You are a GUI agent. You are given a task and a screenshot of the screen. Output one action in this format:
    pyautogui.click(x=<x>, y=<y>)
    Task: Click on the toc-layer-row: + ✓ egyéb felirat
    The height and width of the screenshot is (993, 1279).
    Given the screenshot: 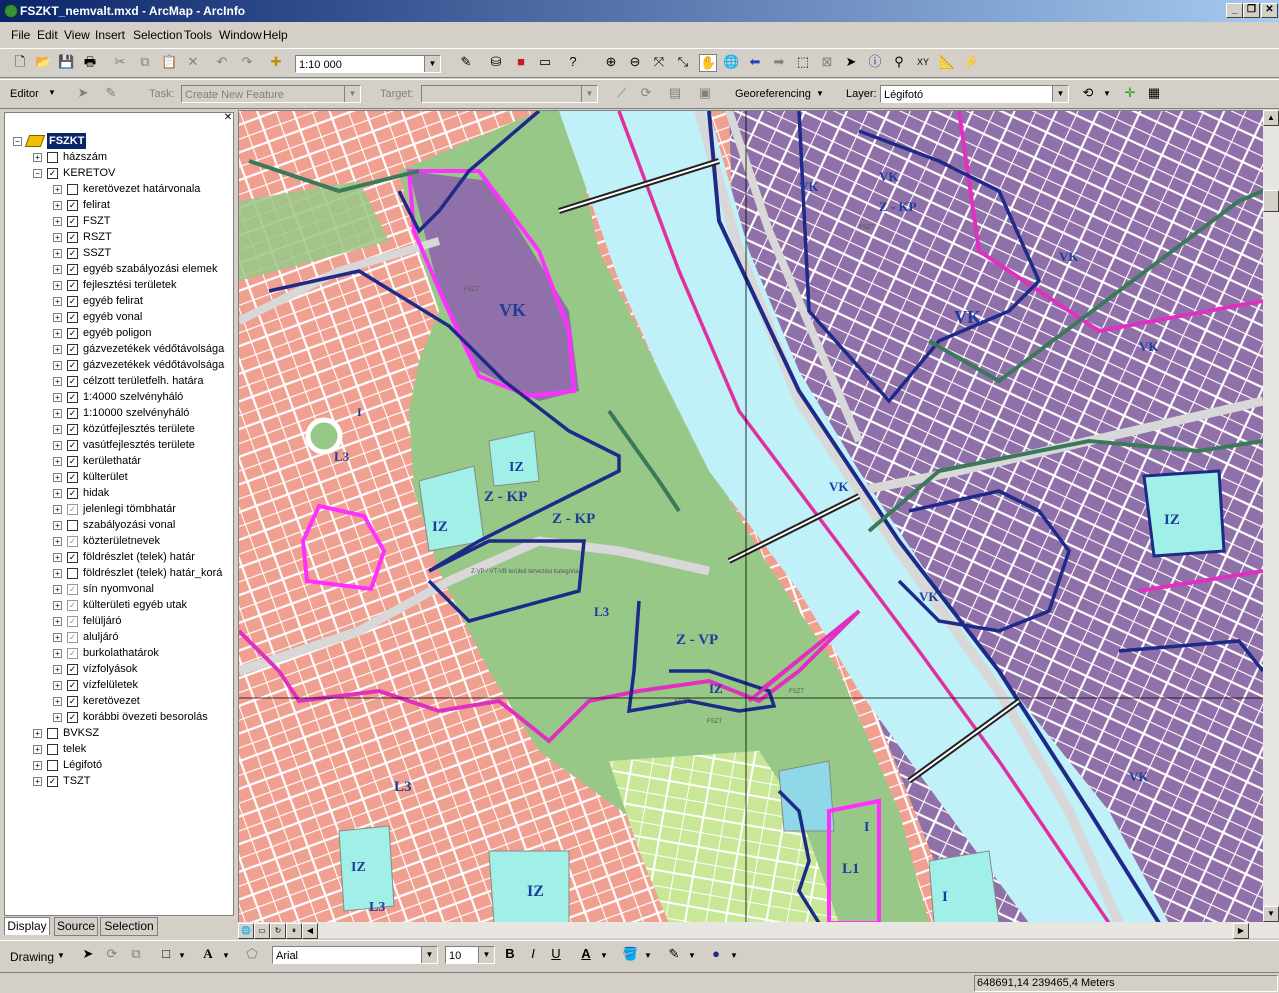 What is the action you would take?
    pyautogui.click(x=118, y=301)
    